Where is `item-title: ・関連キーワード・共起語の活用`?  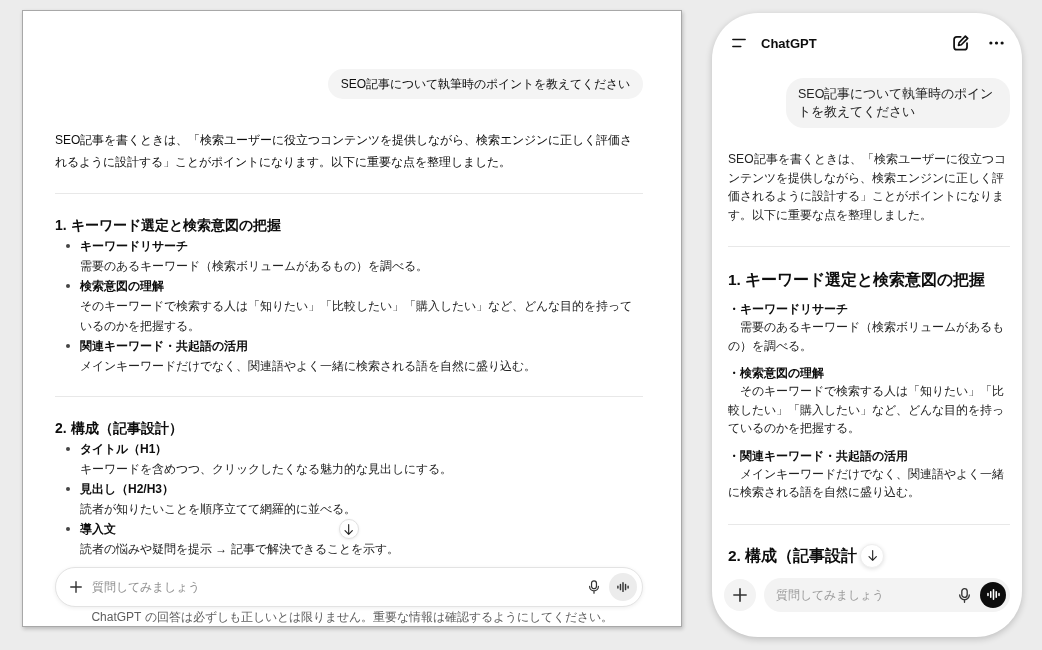 item-title: ・関連キーワード・共起語の活用 is located at coordinates (818, 456).